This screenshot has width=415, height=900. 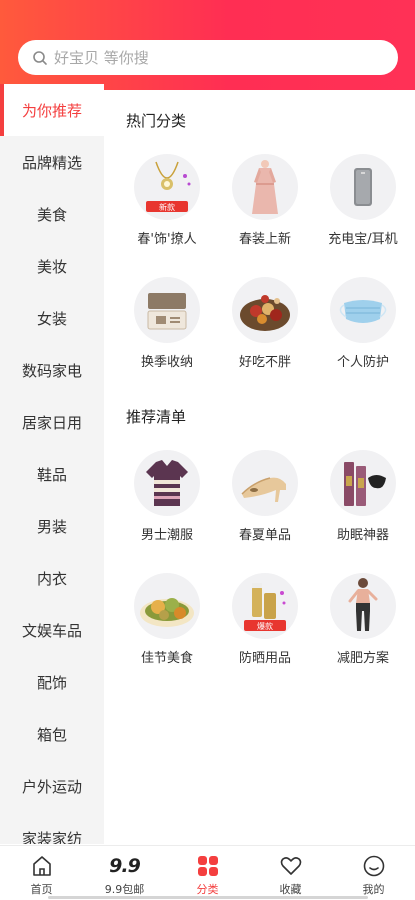 What do you see at coordinates (362, 535) in the screenshot?
I see `category-label: 助眠神器` at bounding box center [362, 535].